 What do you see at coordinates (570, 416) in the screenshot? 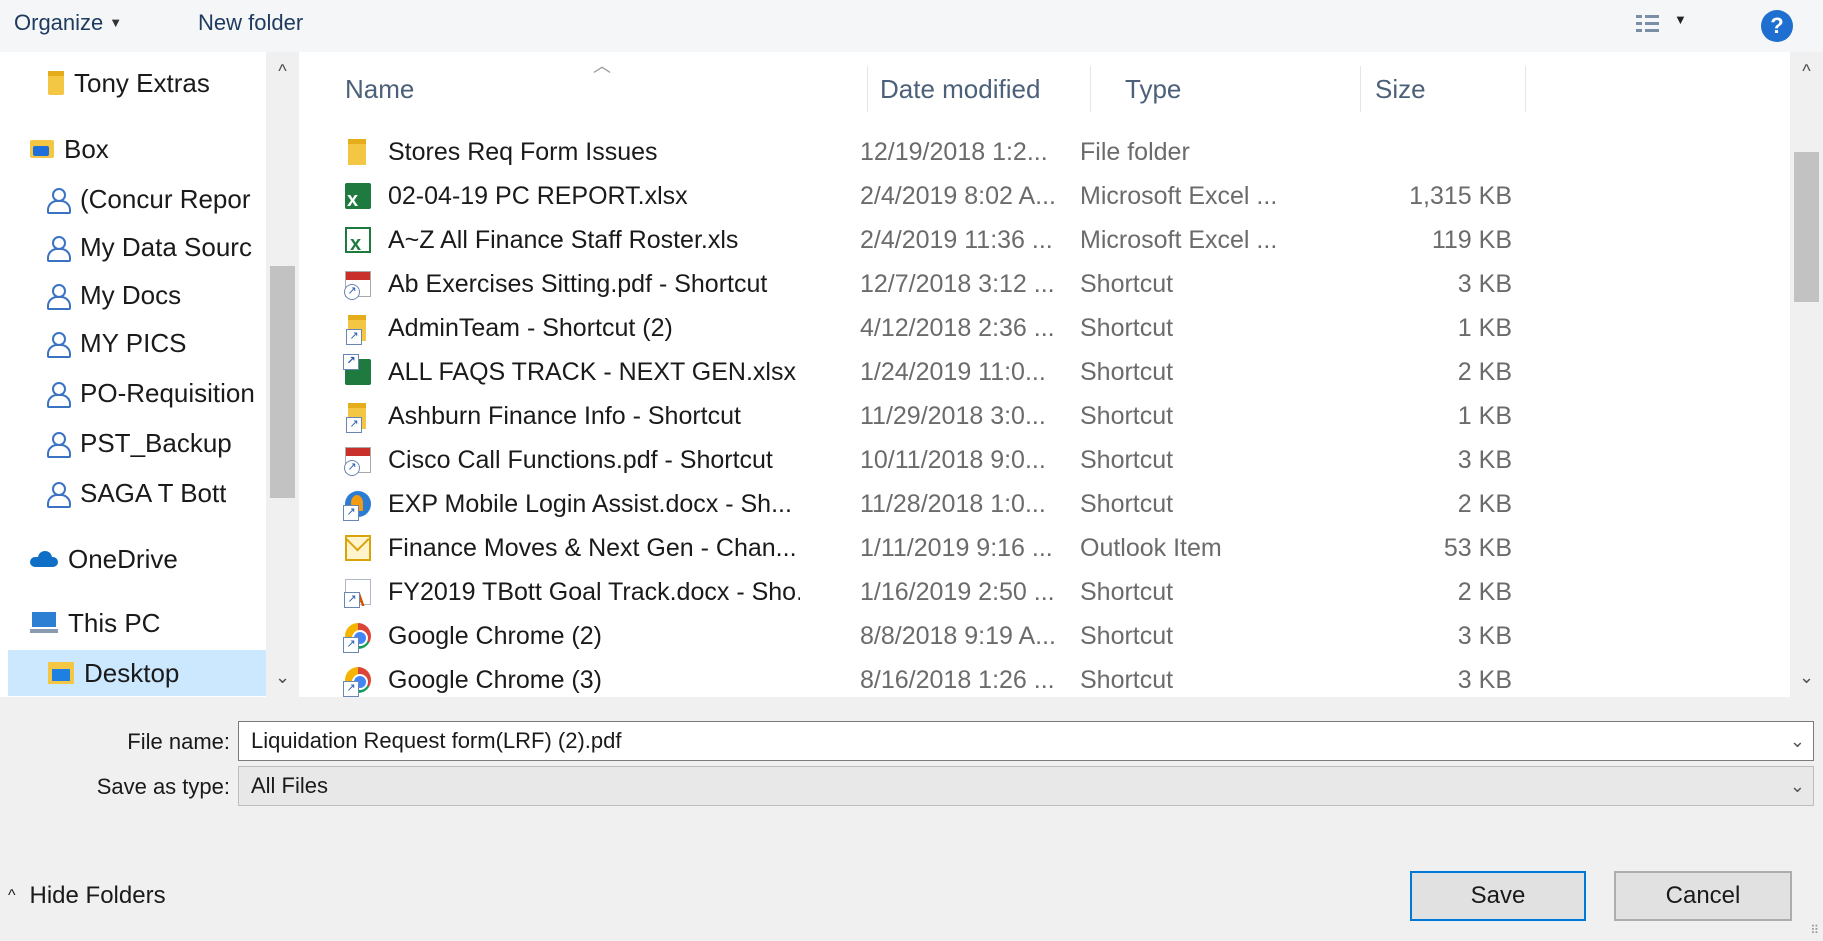
I see `file-name-cell: Ashburn Finance Info - Shortcut` at bounding box center [570, 416].